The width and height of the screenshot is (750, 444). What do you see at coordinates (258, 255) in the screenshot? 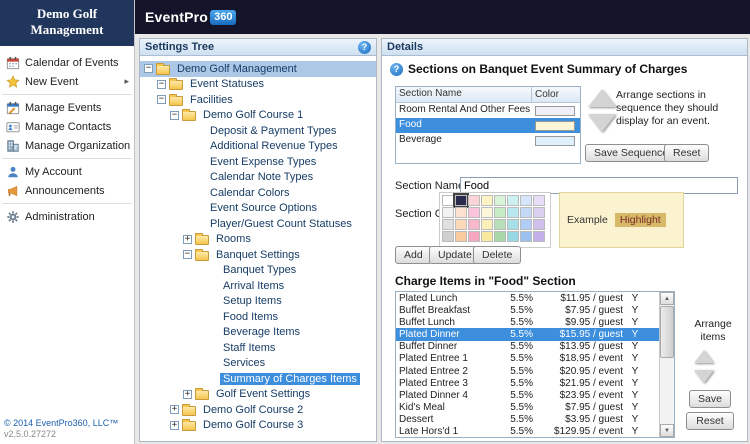
I see `tree-node-banquet-settings: − Banquet Settings` at bounding box center [258, 255].